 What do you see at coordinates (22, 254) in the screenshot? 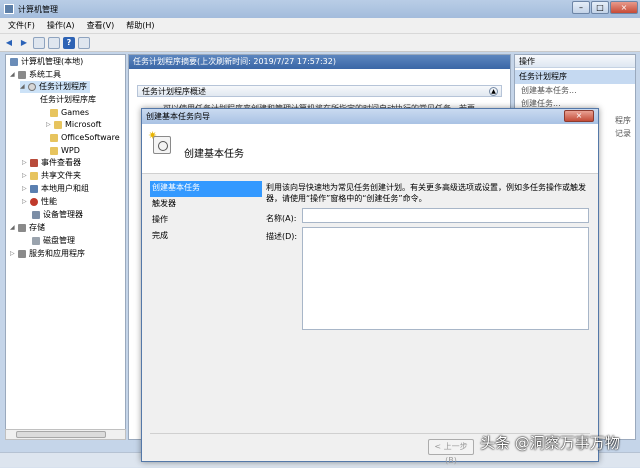
I see `services-icon` at bounding box center [22, 254].